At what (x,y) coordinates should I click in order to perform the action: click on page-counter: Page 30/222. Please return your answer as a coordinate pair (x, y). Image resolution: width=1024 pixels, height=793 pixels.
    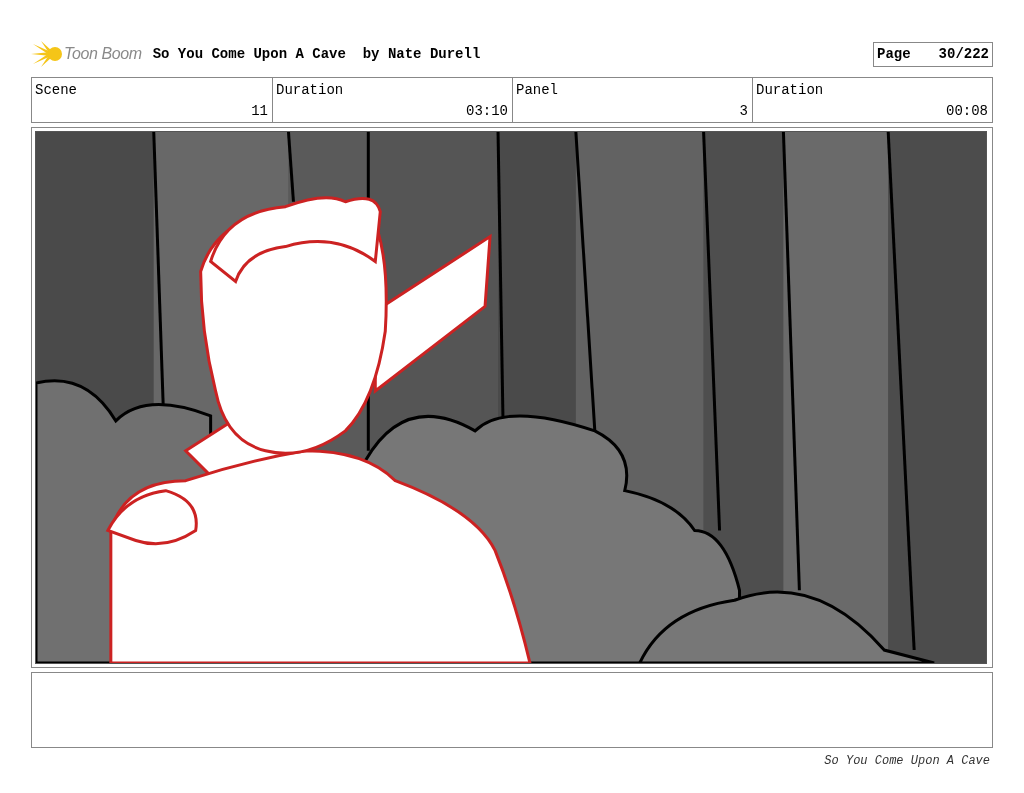
    Looking at the image, I should click on (933, 54).